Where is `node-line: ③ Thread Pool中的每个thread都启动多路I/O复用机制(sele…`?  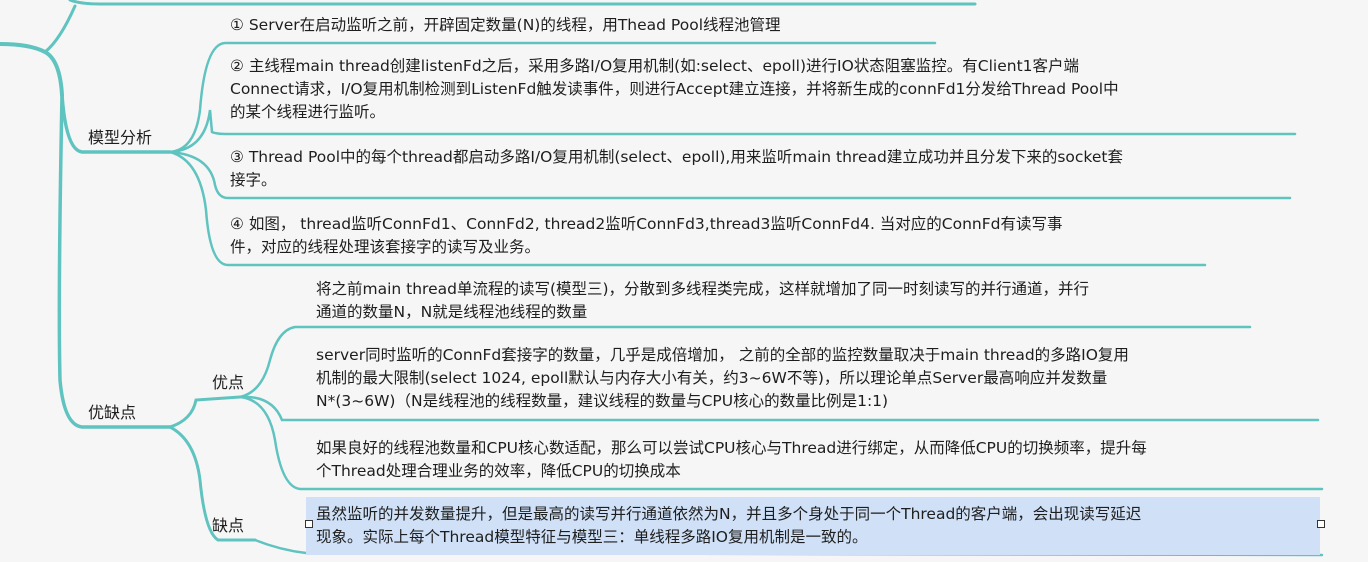 node-line: ③ Thread Pool中的每个thread都启动多路I/O复用机制(sele… is located at coordinates (676, 157).